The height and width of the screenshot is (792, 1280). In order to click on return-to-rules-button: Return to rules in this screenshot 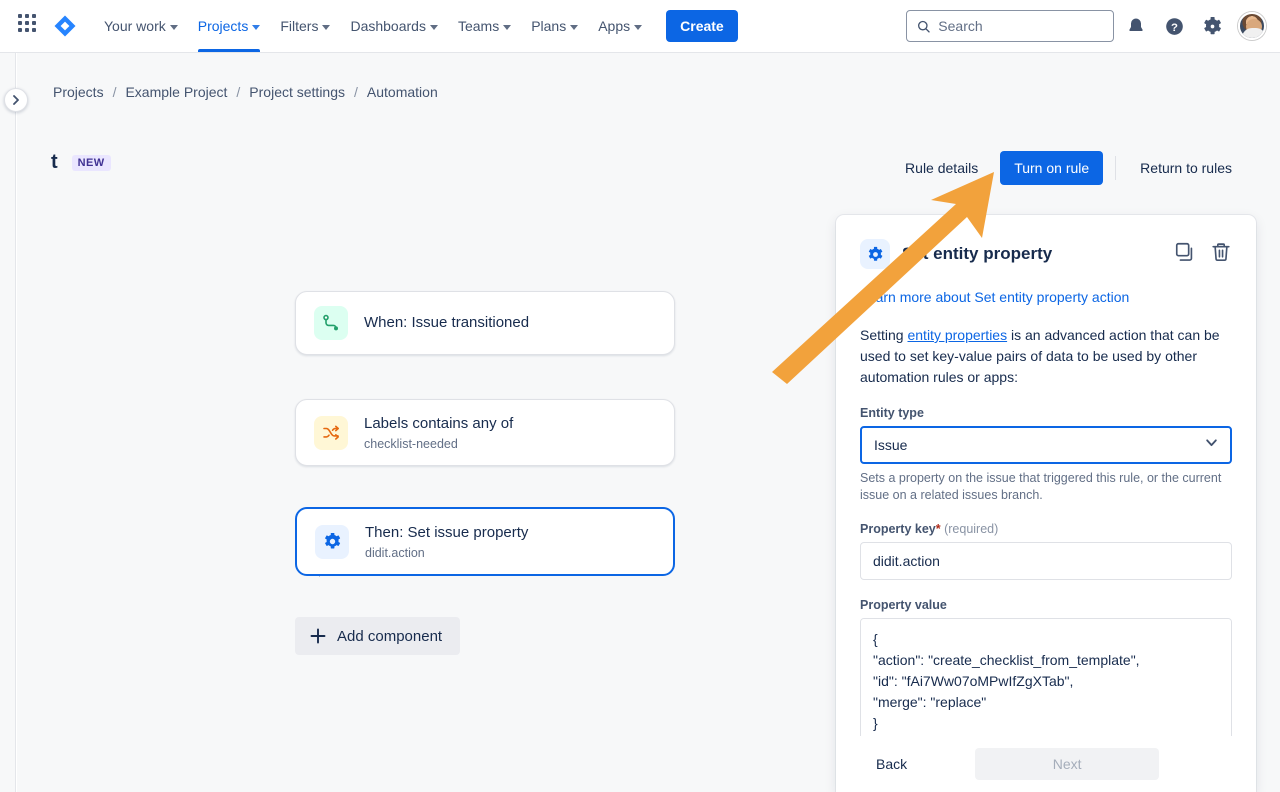, I will do `click(1186, 168)`.